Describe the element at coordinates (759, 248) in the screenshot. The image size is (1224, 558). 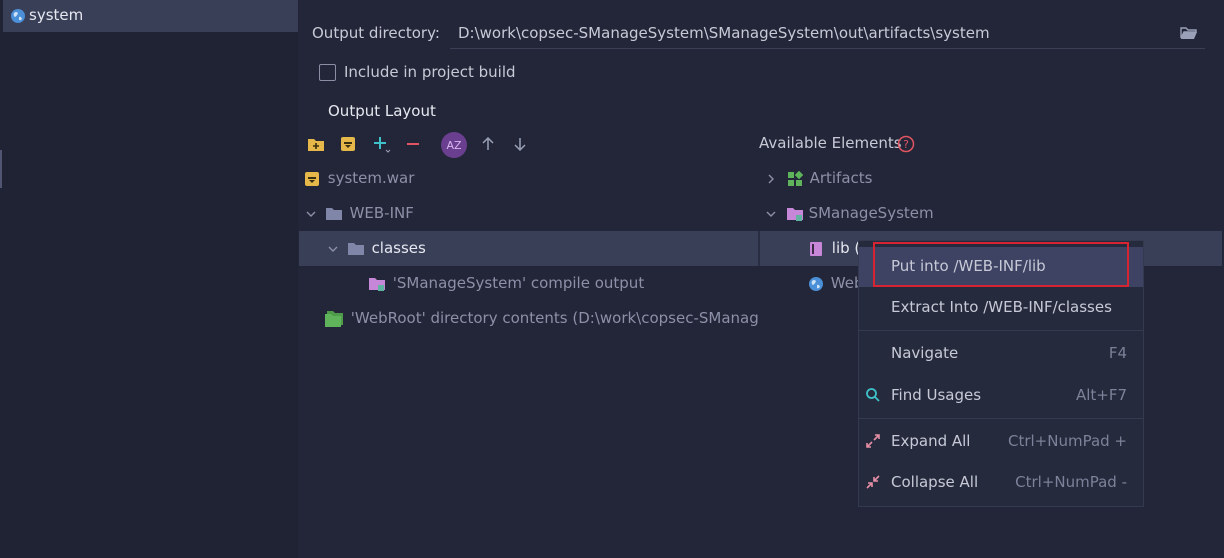
I see `pane-divider` at that location.